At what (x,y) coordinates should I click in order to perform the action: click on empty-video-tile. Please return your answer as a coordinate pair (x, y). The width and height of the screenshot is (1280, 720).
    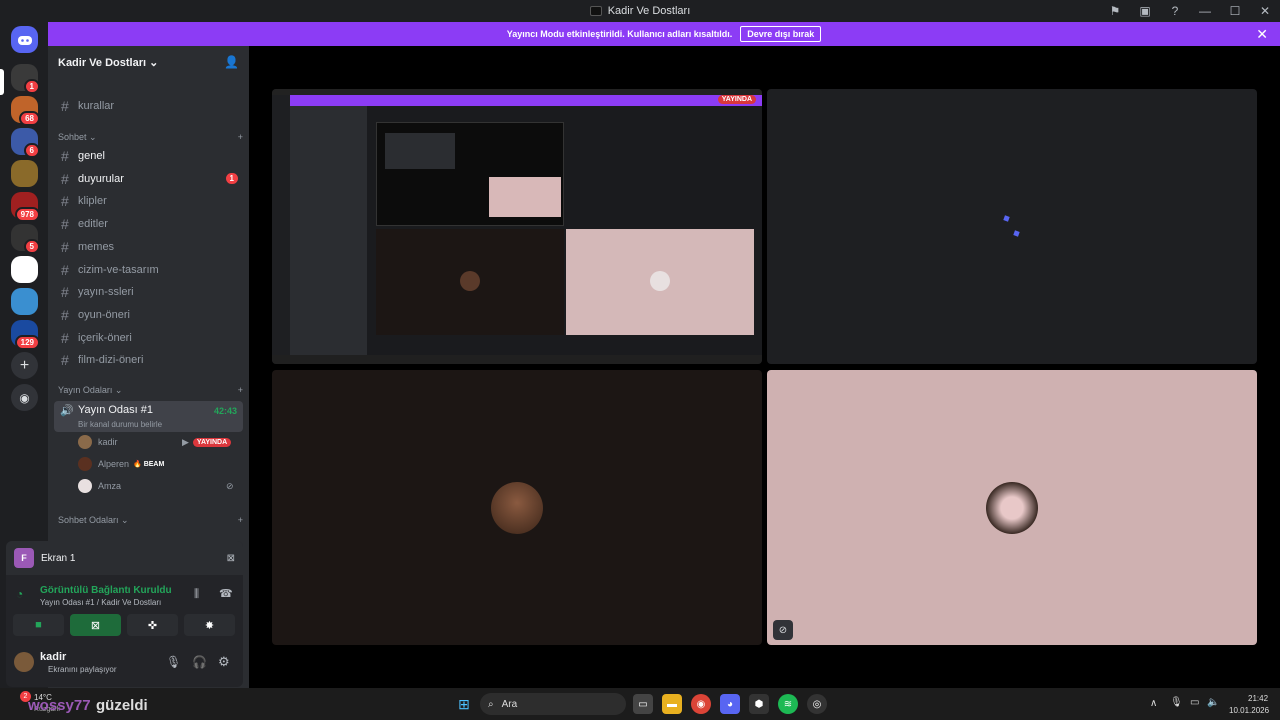
    Looking at the image, I should click on (1012, 226).